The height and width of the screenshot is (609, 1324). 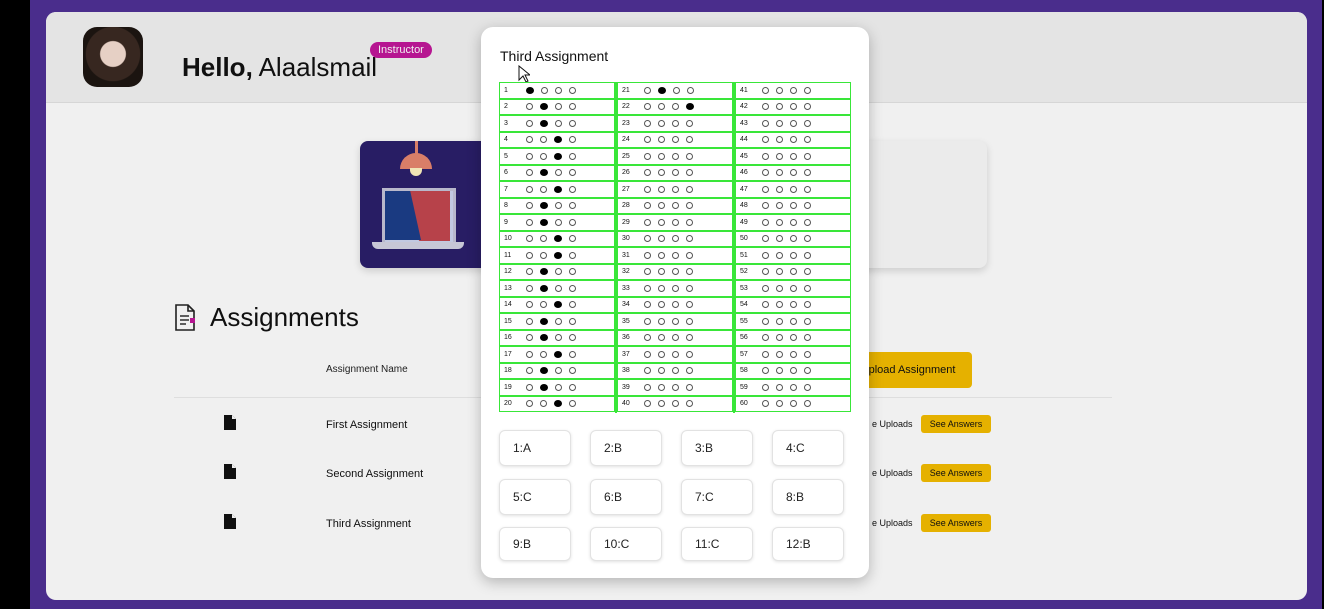 I want to click on question-number: 33, so click(x=626, y=288).